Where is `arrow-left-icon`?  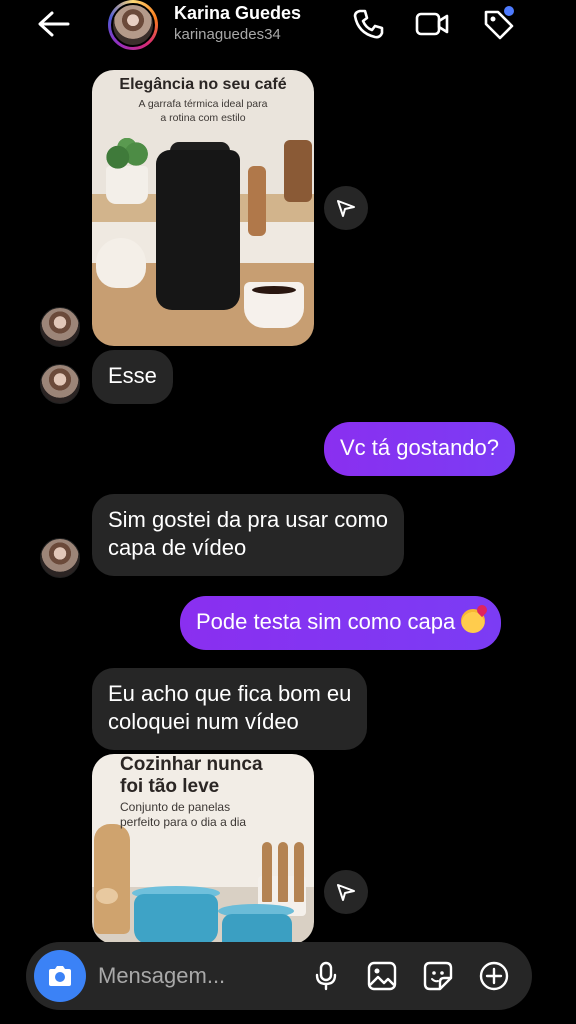 arrow-left-icon is located at coordinates (54, 24).